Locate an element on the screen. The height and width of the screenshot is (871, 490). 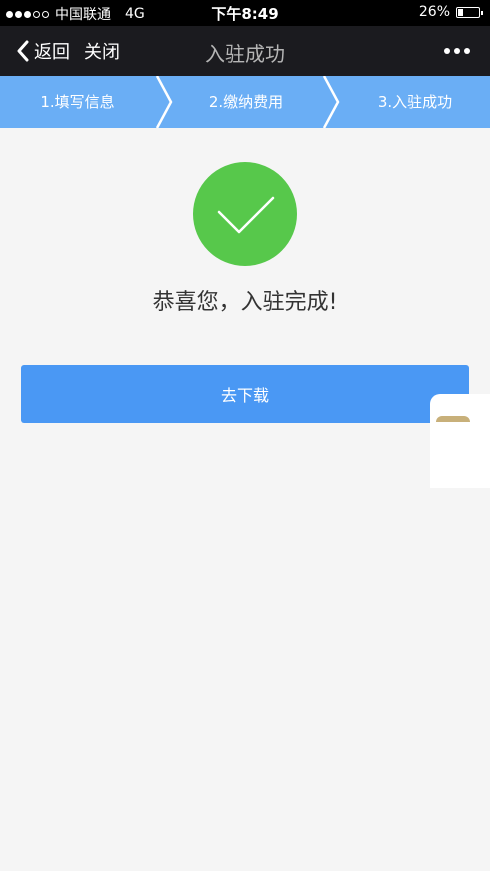
battery-percent: 26% is located at coordinates (434, 12).